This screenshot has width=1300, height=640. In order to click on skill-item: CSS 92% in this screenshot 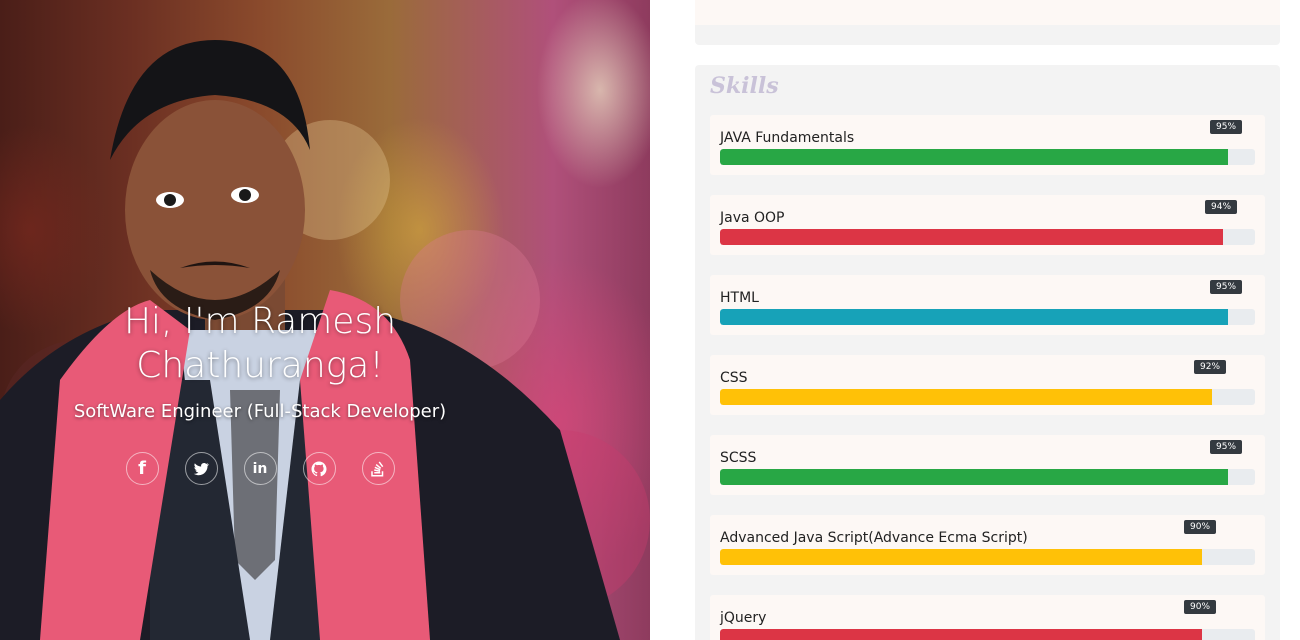, I will do `click(987, 385)`.